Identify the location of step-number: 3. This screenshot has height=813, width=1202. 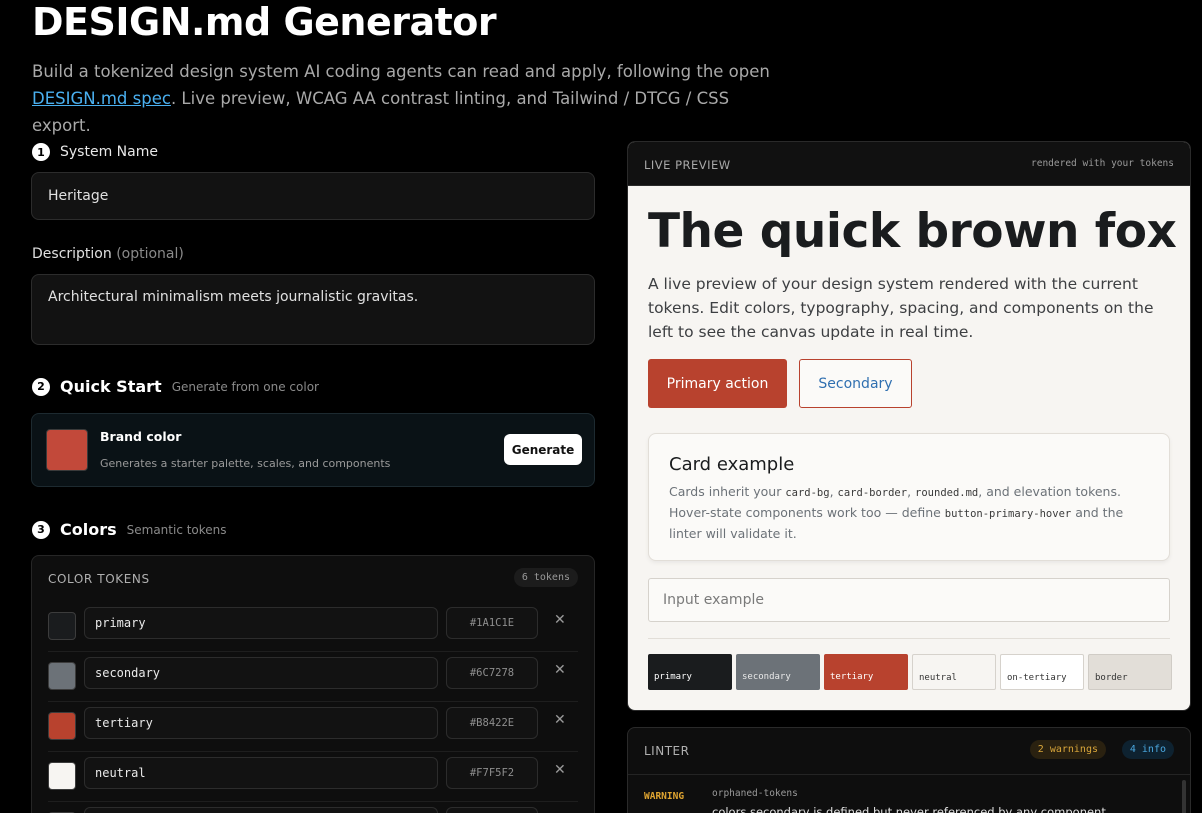
(41, 529).